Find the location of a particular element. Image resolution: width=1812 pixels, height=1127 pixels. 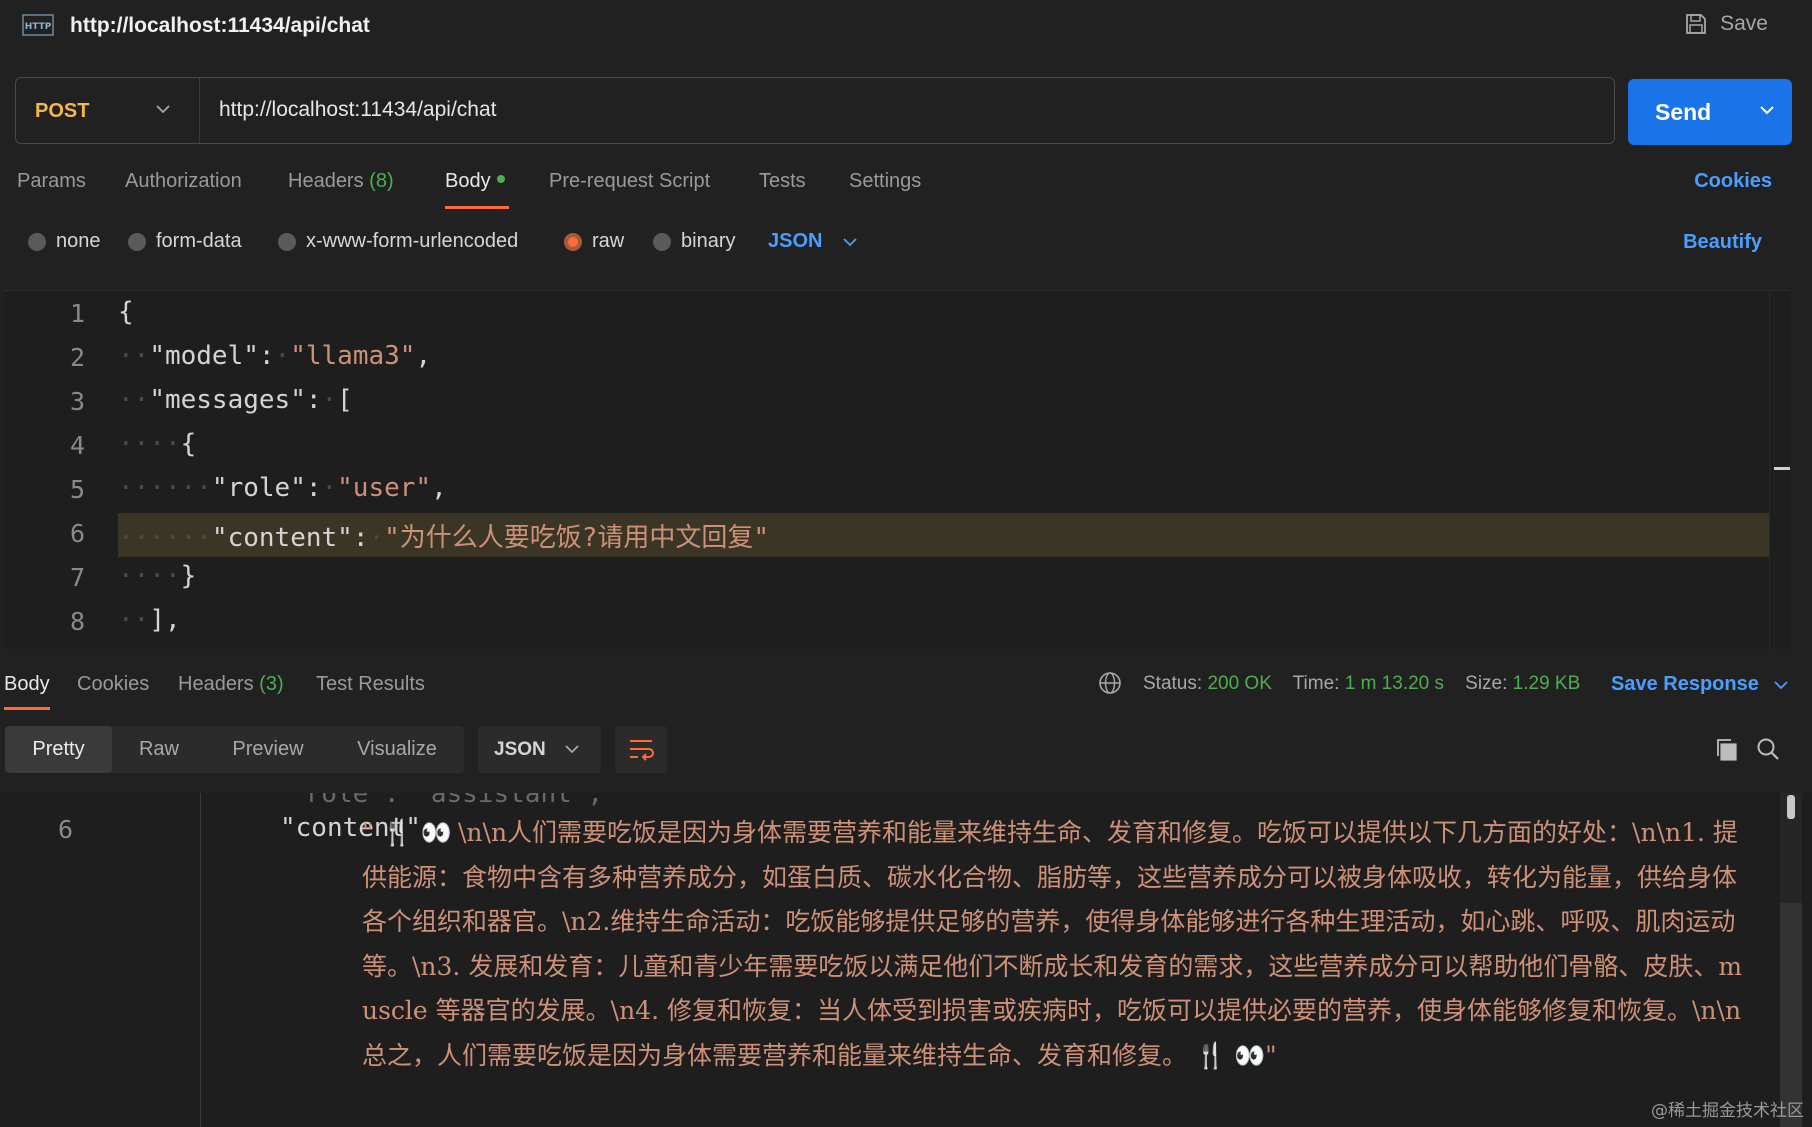

body-type-form-data: form-data is located at coordinates (185, 241).